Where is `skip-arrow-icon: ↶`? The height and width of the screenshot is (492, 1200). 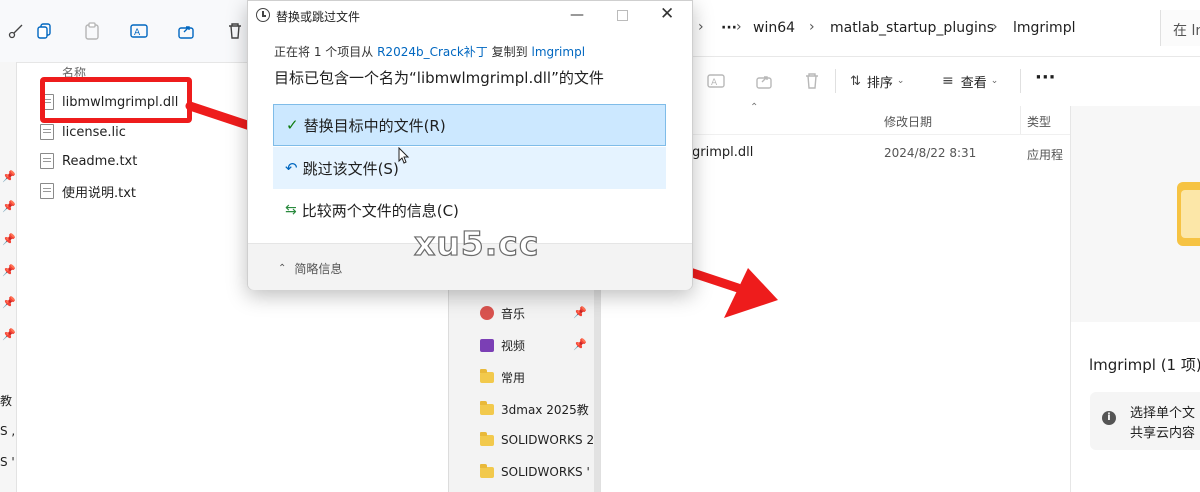 skip-arrow-icon: ↶ is located at coordinates (291, 168).